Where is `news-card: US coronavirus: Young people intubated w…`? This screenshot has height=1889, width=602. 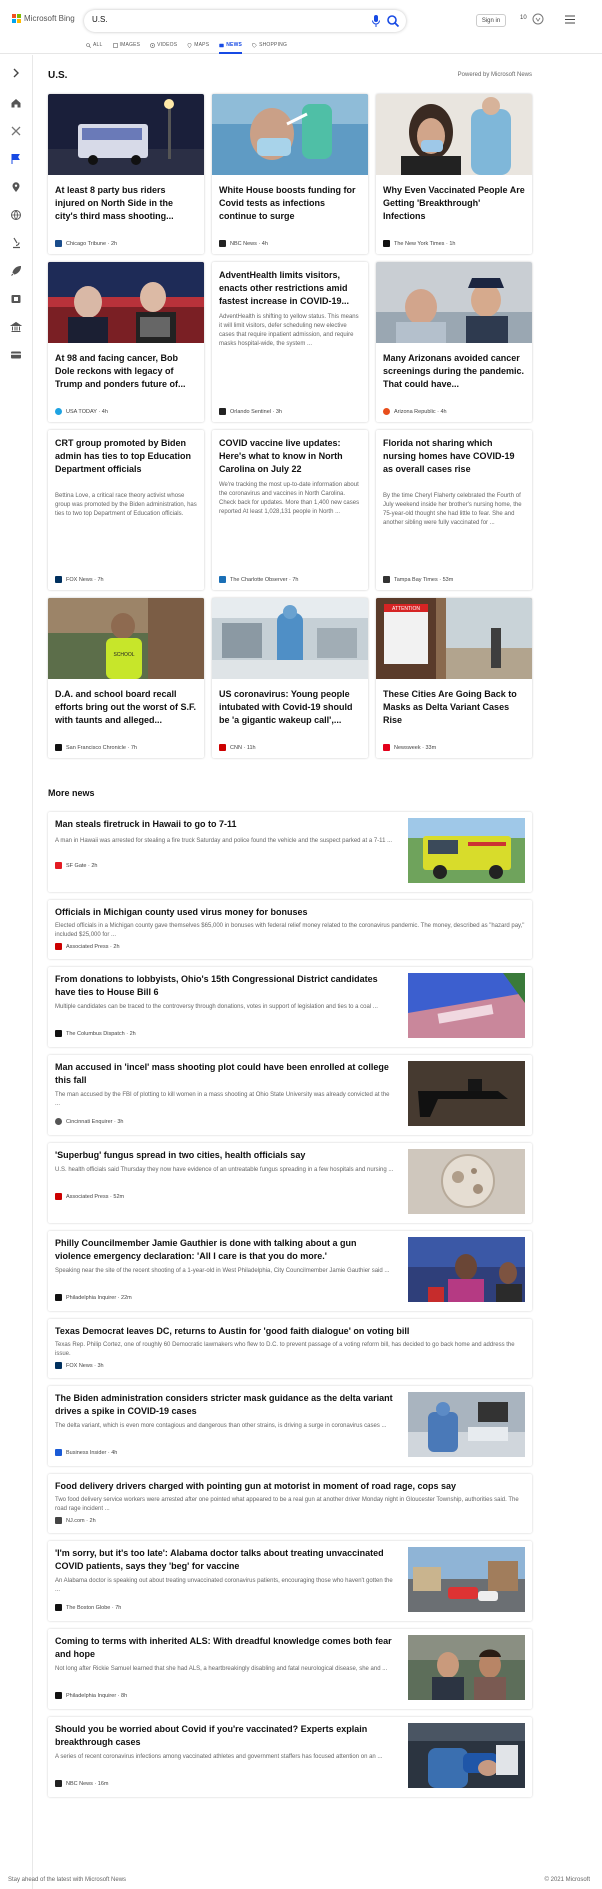 news-card: US coronavirus: Young people intubated w… is located at coordinates (290, 678).